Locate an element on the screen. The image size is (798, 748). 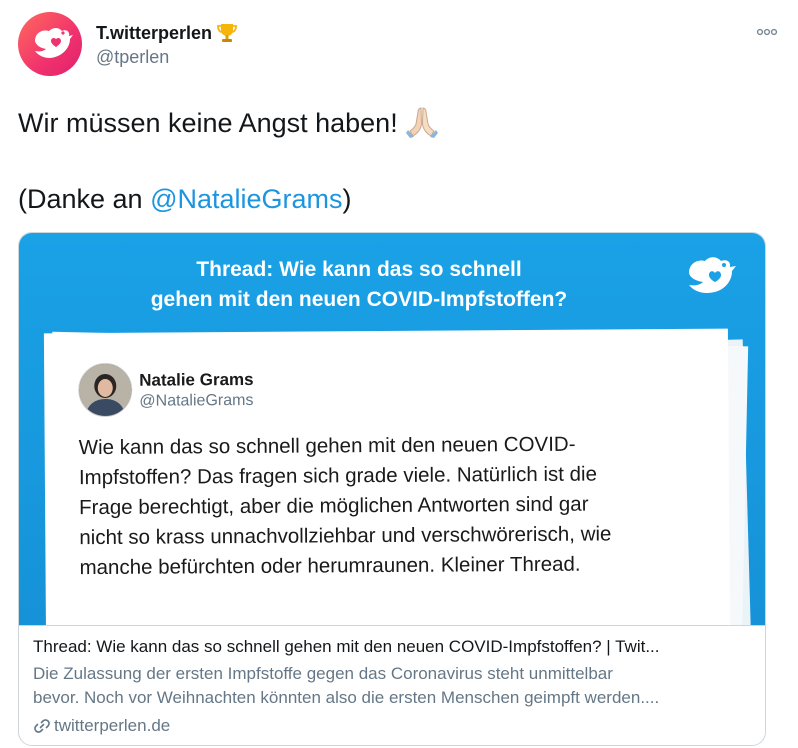
tweet-line2-prefix: (Danke an is located at coordinates (84, 199).